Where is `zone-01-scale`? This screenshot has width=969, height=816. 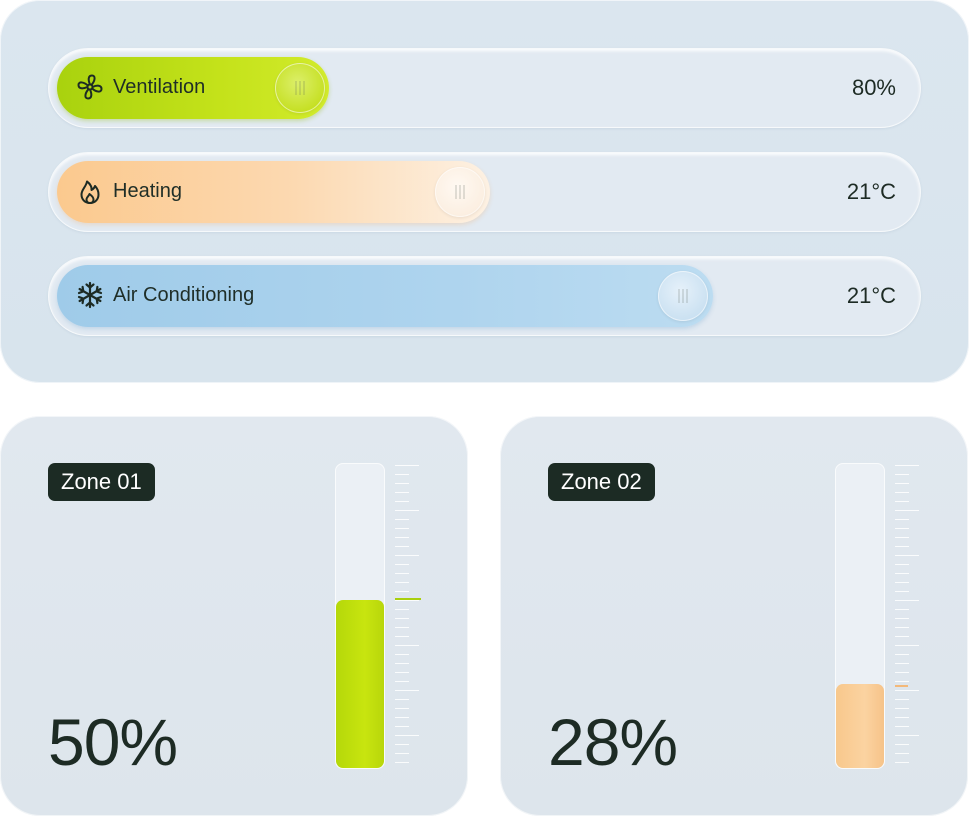 zone-01-scale is located at coordinates (408, 616).